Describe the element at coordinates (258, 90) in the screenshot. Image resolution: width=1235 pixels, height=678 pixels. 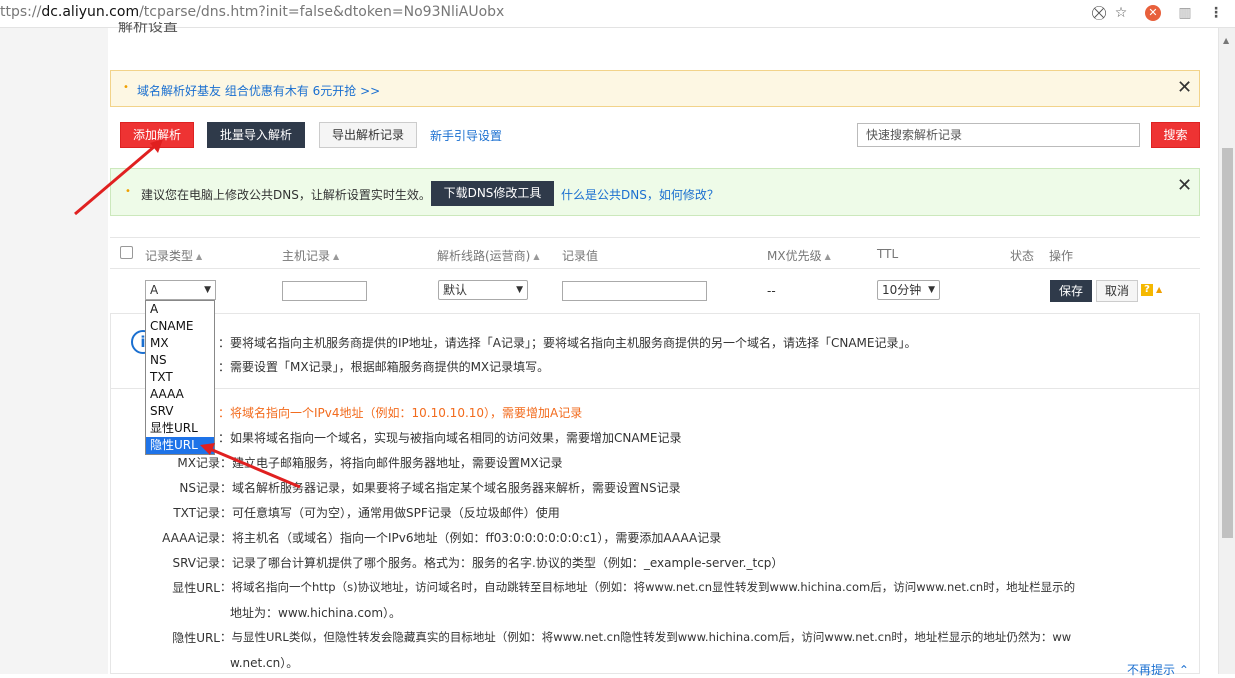
I see `promo-link: 域名解析好基友 组合优惠有木有 6元开抢 >>` at that location.